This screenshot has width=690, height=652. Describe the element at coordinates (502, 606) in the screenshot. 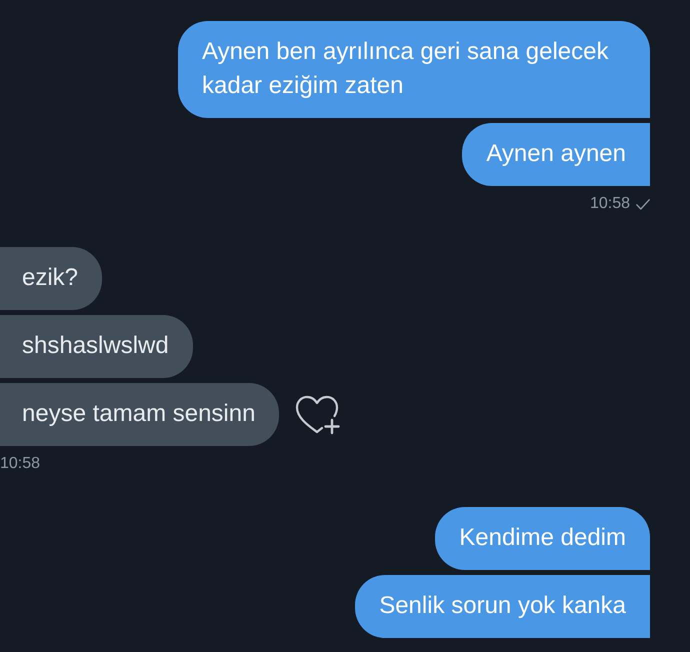

I see `sent-message: Senlik sorun yok kanka` at that location.